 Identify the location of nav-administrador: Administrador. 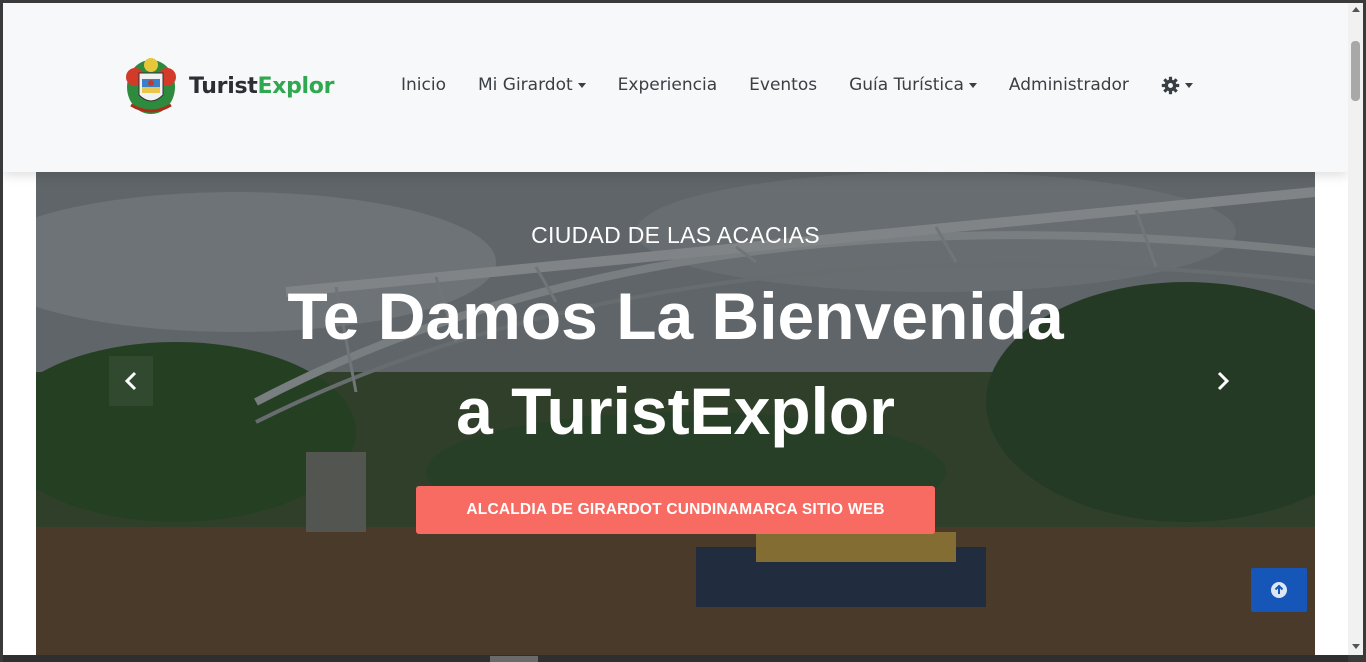
(1069, 85).